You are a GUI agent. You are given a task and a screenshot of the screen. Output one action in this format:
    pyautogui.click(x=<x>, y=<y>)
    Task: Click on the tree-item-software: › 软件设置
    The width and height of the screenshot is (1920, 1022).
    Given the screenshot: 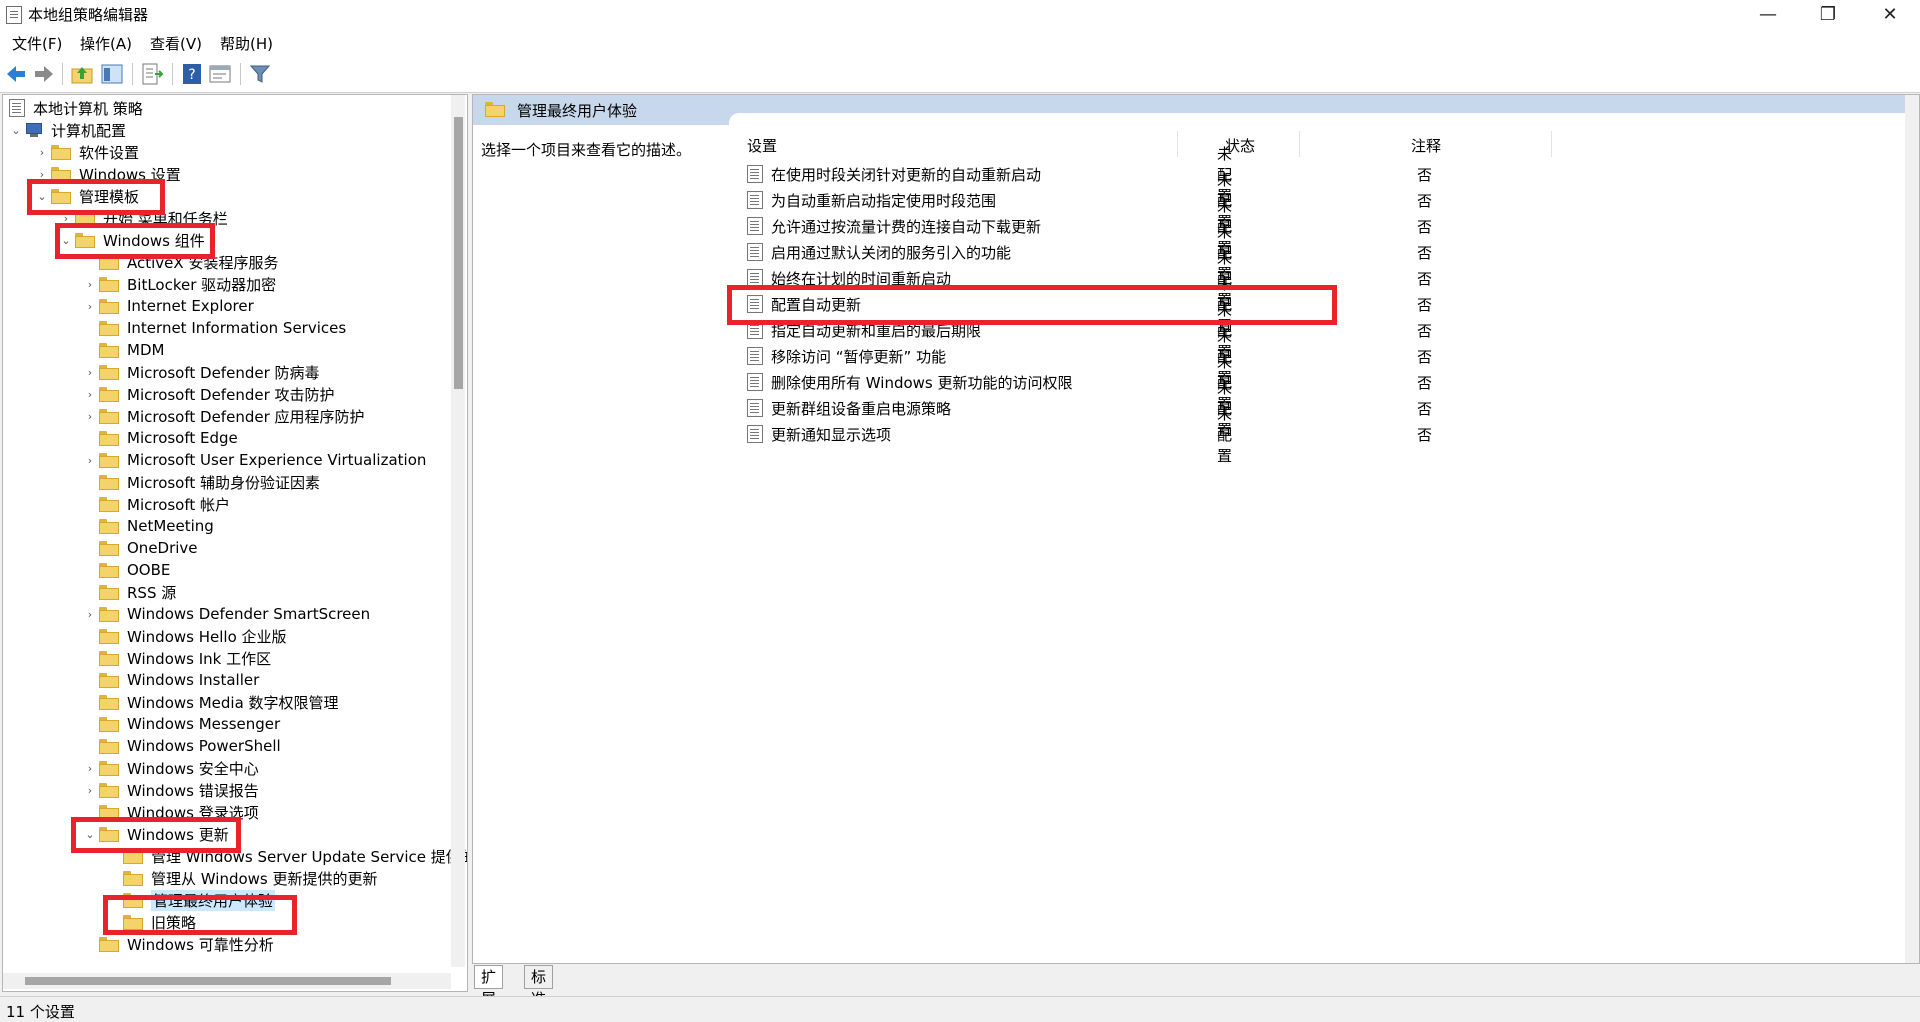 What is the action you would take?
    pyautogui.click(x=87, y=152)
    